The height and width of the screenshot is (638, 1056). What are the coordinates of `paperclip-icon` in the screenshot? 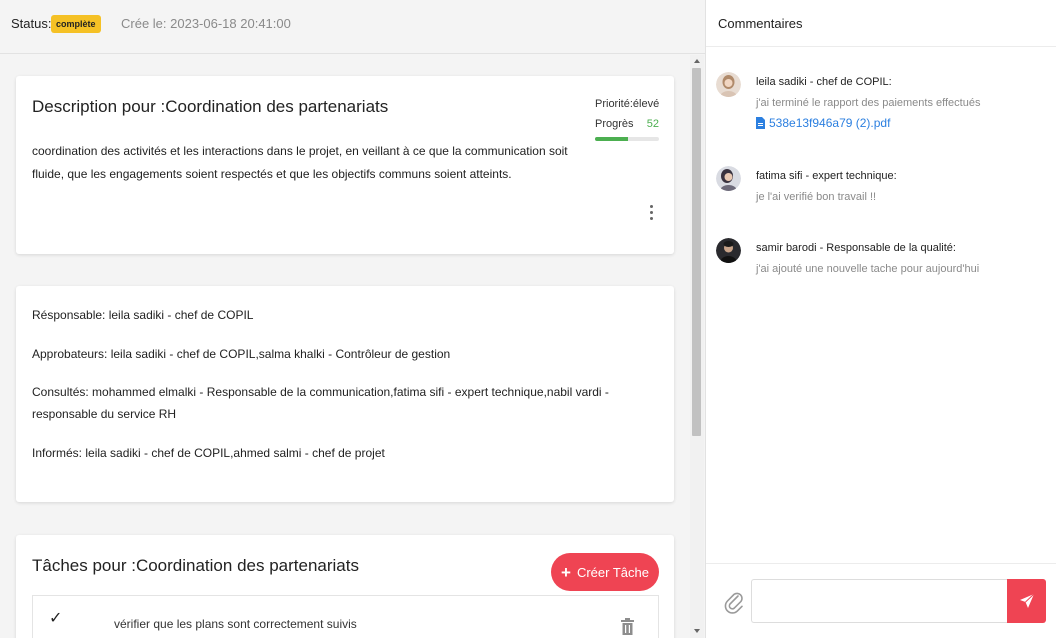 It's located at (734, 602).